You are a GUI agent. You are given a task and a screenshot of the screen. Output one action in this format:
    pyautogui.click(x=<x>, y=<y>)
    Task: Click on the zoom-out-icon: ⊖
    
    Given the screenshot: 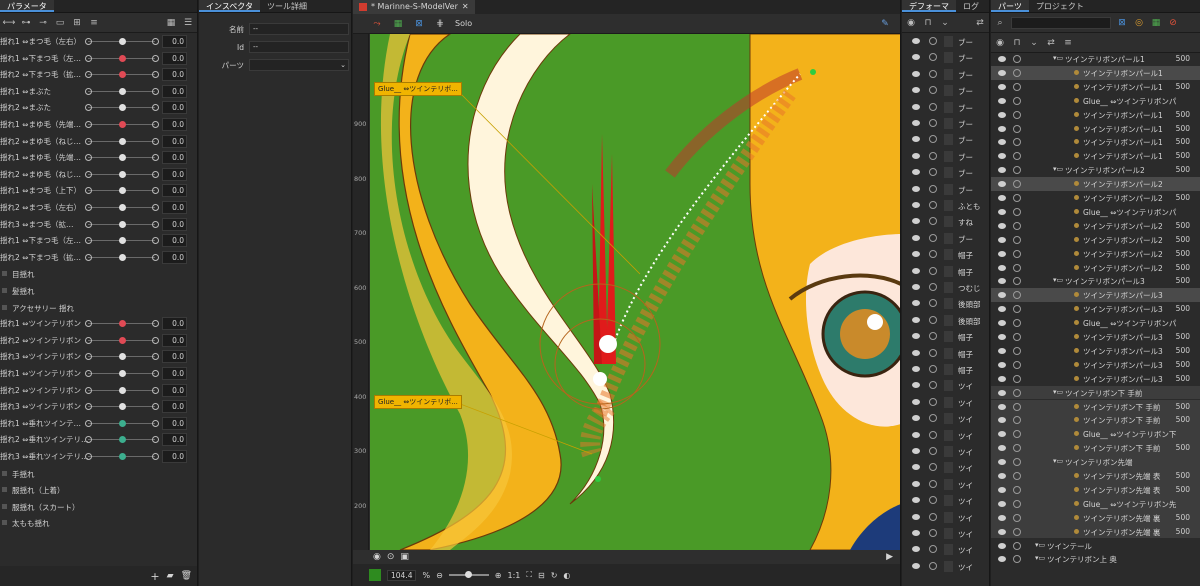 What is the action you would take?
    pyautogui.click(x=439, y=575)
    